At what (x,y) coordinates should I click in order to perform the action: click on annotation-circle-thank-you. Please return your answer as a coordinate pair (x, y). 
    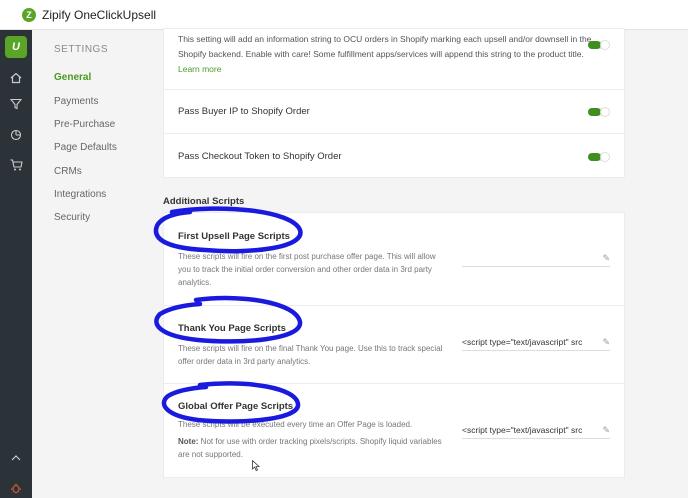
    Looking at the image, I should click on (228, 319).